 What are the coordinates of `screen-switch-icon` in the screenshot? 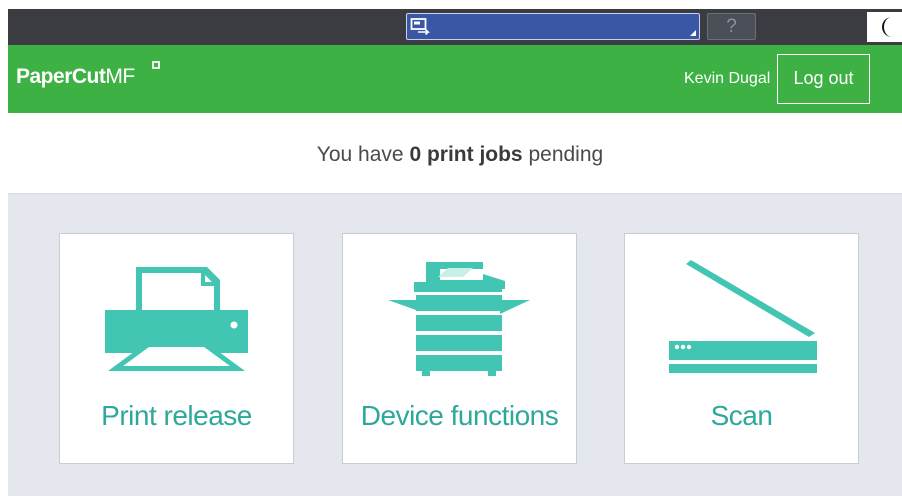 It's located at (421, 27).